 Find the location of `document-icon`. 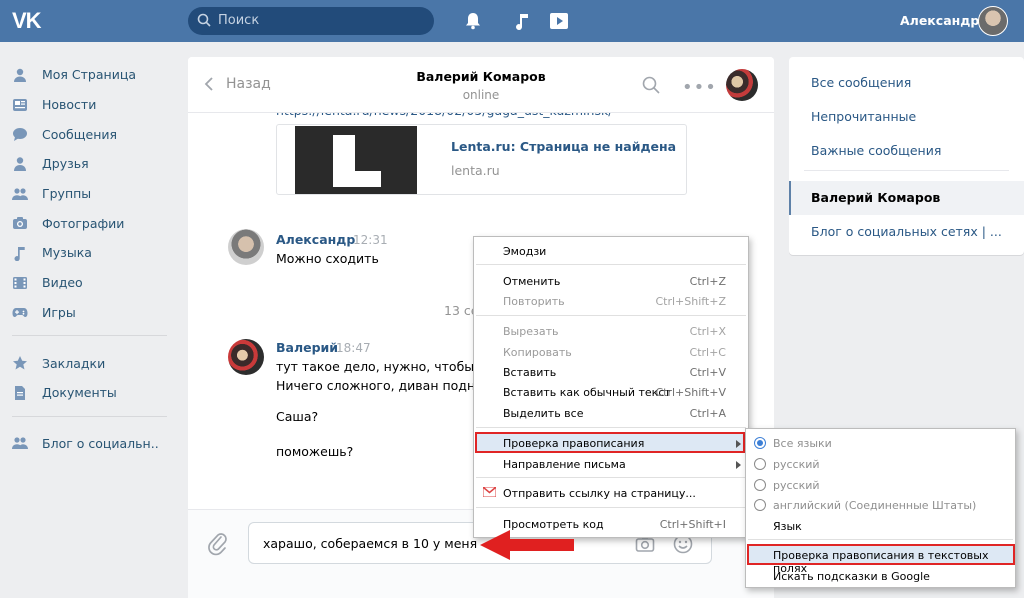

document-icon is located at coordinates (20, 393).